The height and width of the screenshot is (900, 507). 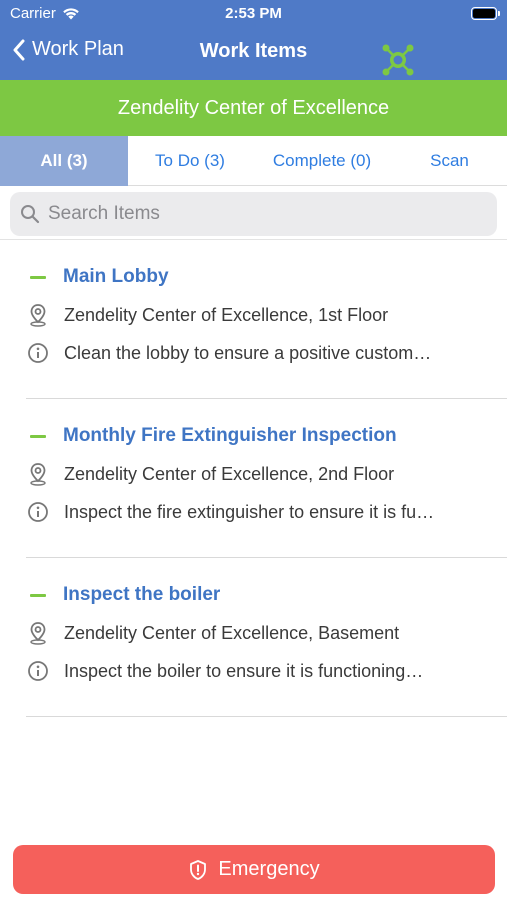 I want to click on search-bar, so click(x=253, y=213).